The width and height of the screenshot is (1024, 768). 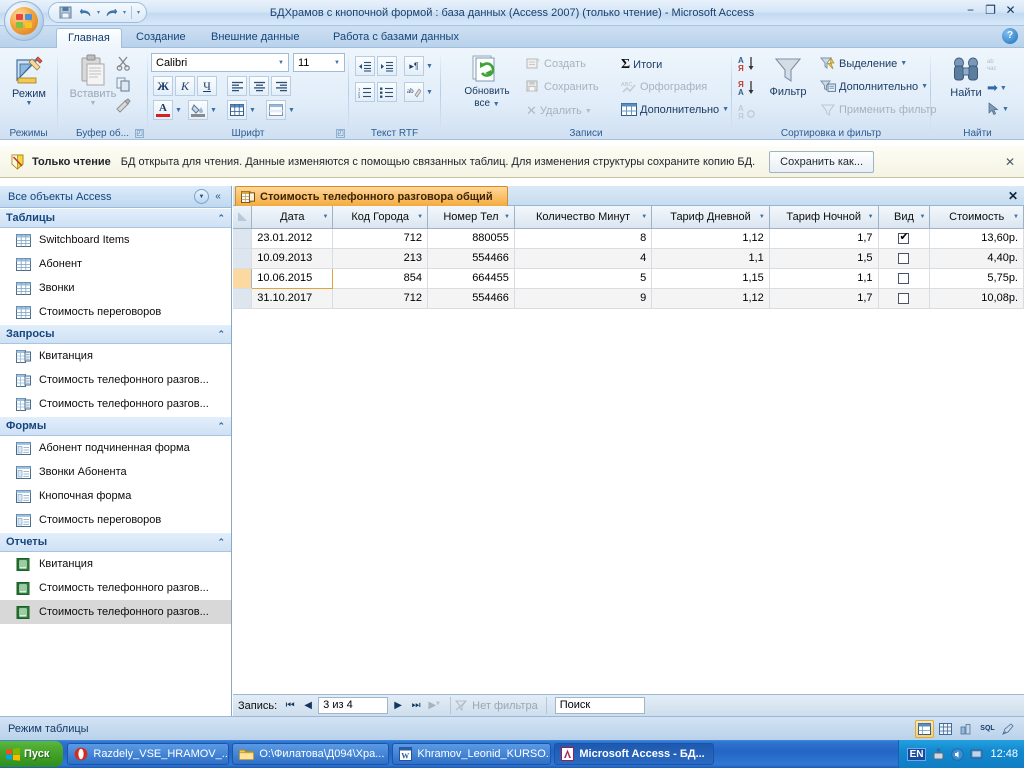 I want to click on filter-status: Нет фильтра, so click(x=498, y=705).